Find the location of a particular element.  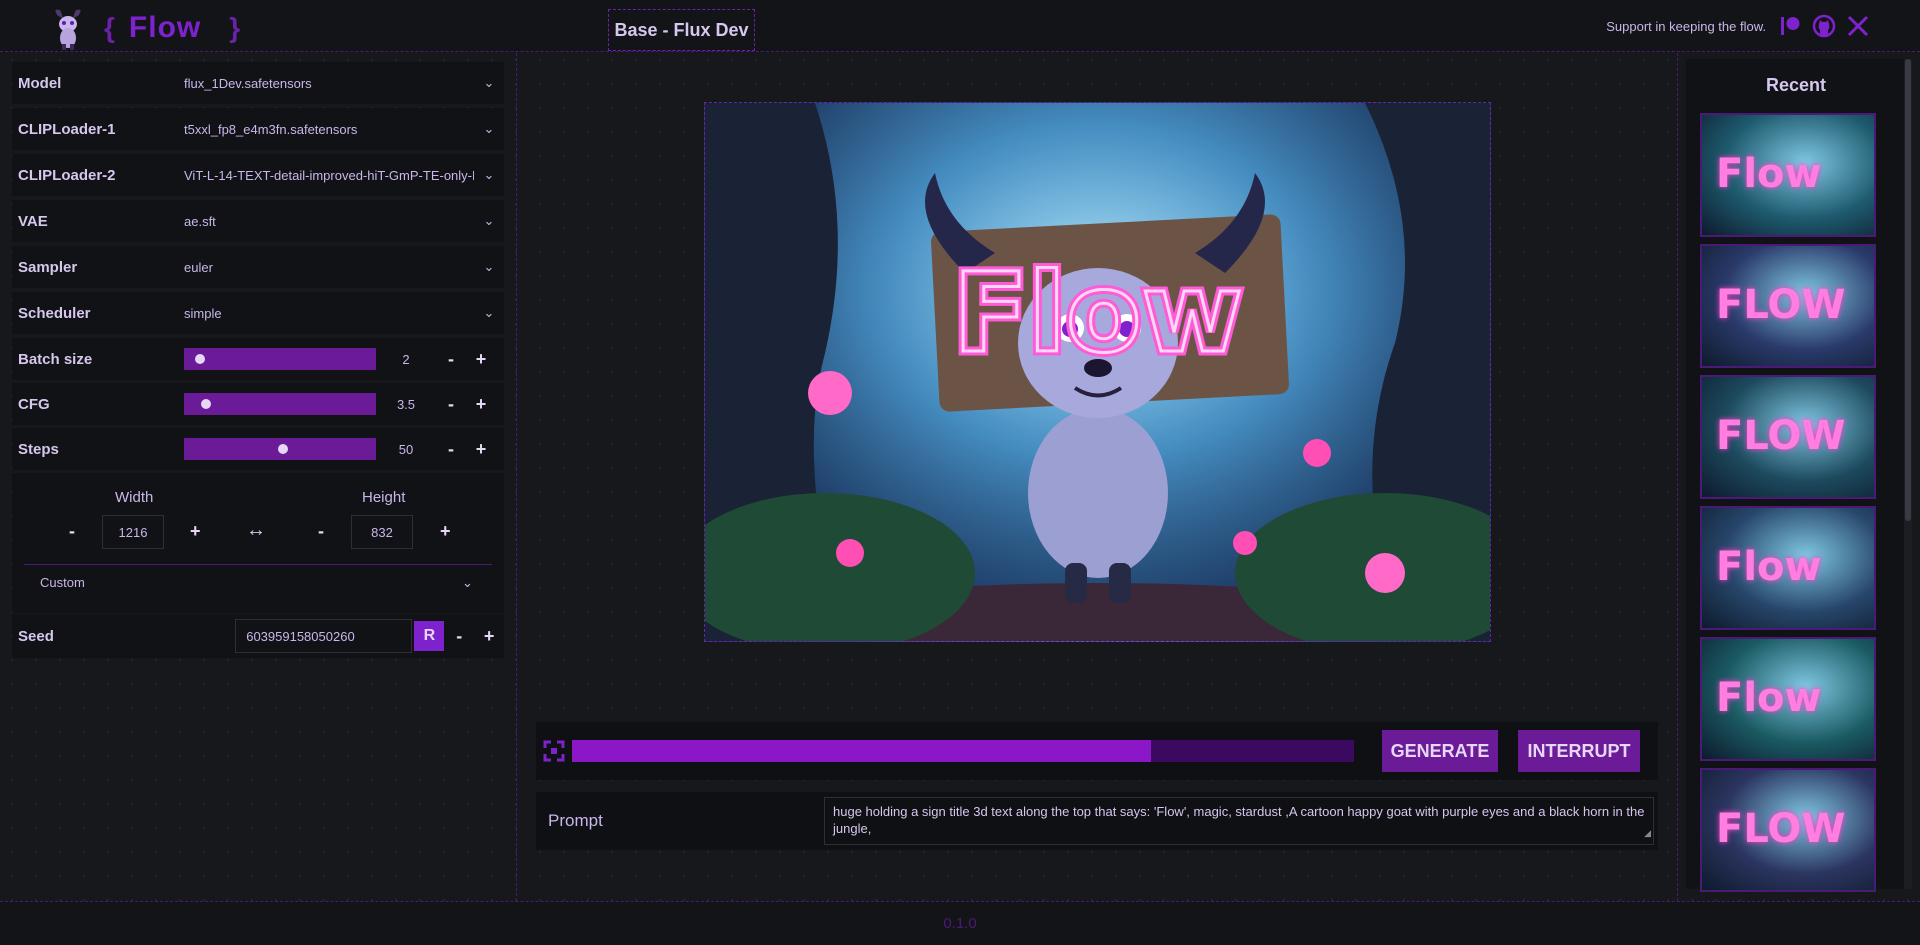

support-text: Support in keeping the flow. is located at coordinates (1686, 26).